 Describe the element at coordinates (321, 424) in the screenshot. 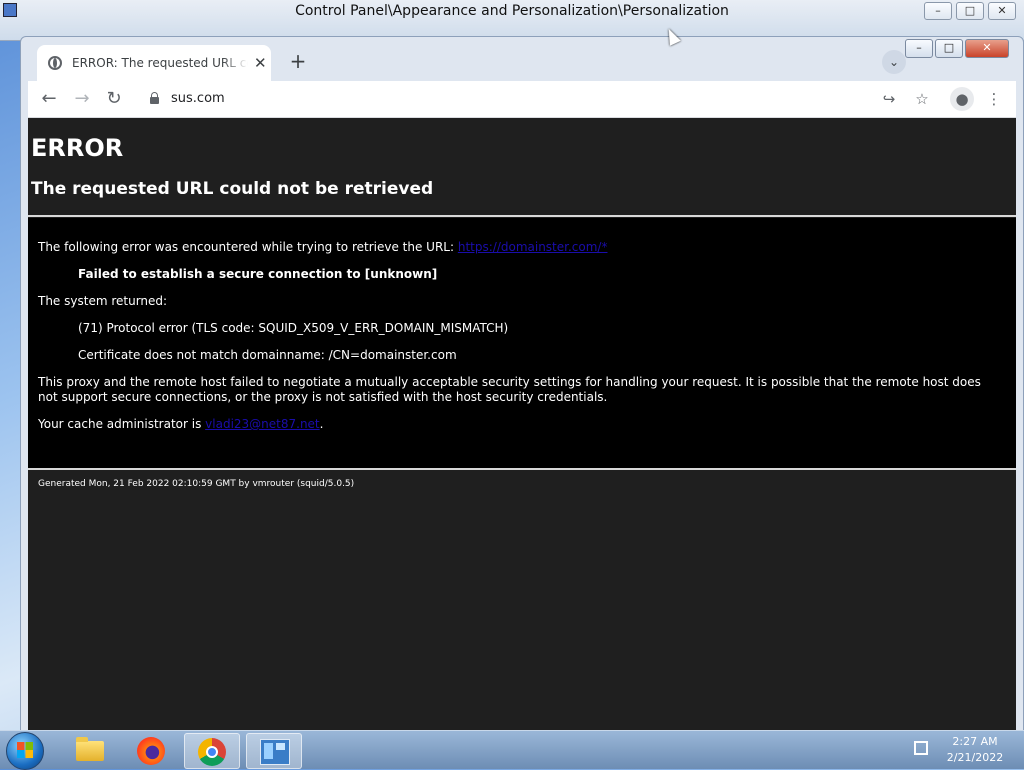

I see `admin-suffix: .` at that location.